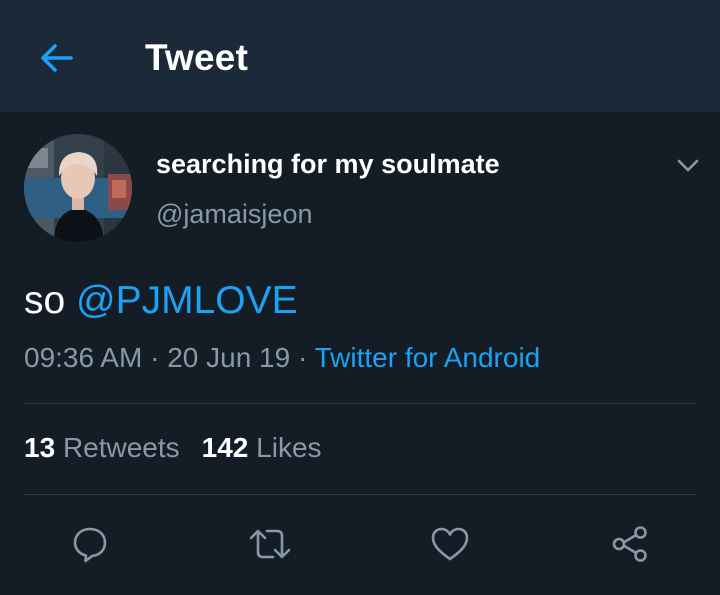 The height and width of the screenshot is (595, 720). What do you see at coordinates (234, 214) in the screenshot?
I see `author-handle: @jamaisjeon` at bounding box center [234, 214].